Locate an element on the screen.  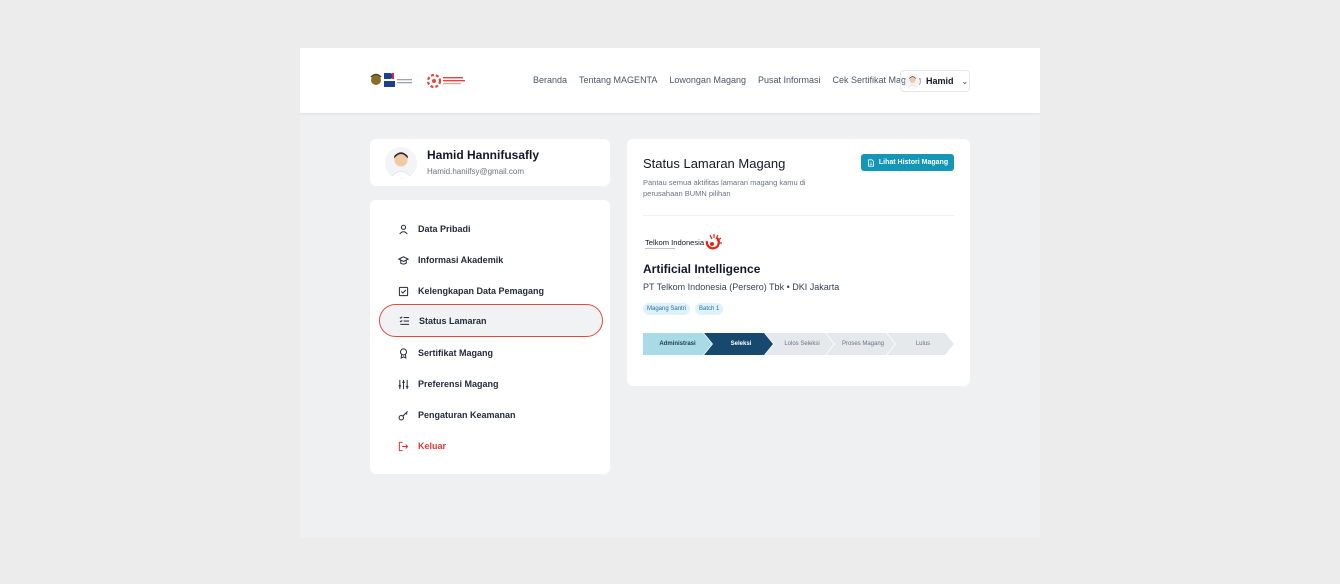
sidebar-item-status-lamaran: Status Lamaran is located at coordinates (491, 320).